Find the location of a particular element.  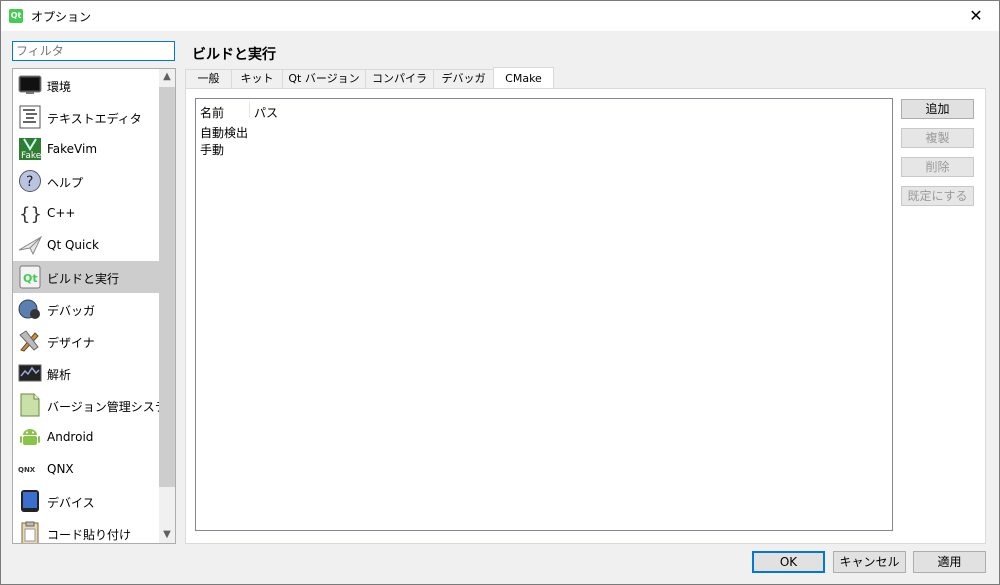

debugger-icon is located at coordinates (29, 309).